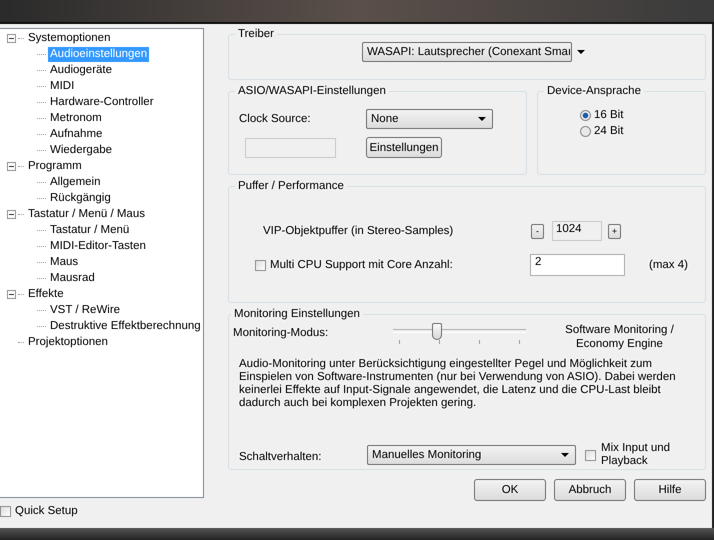 The image size is (714, 540). Describe the element at coordinates (668, 265) in the screenshot. I see `max-hint: (max 4)` at that location.